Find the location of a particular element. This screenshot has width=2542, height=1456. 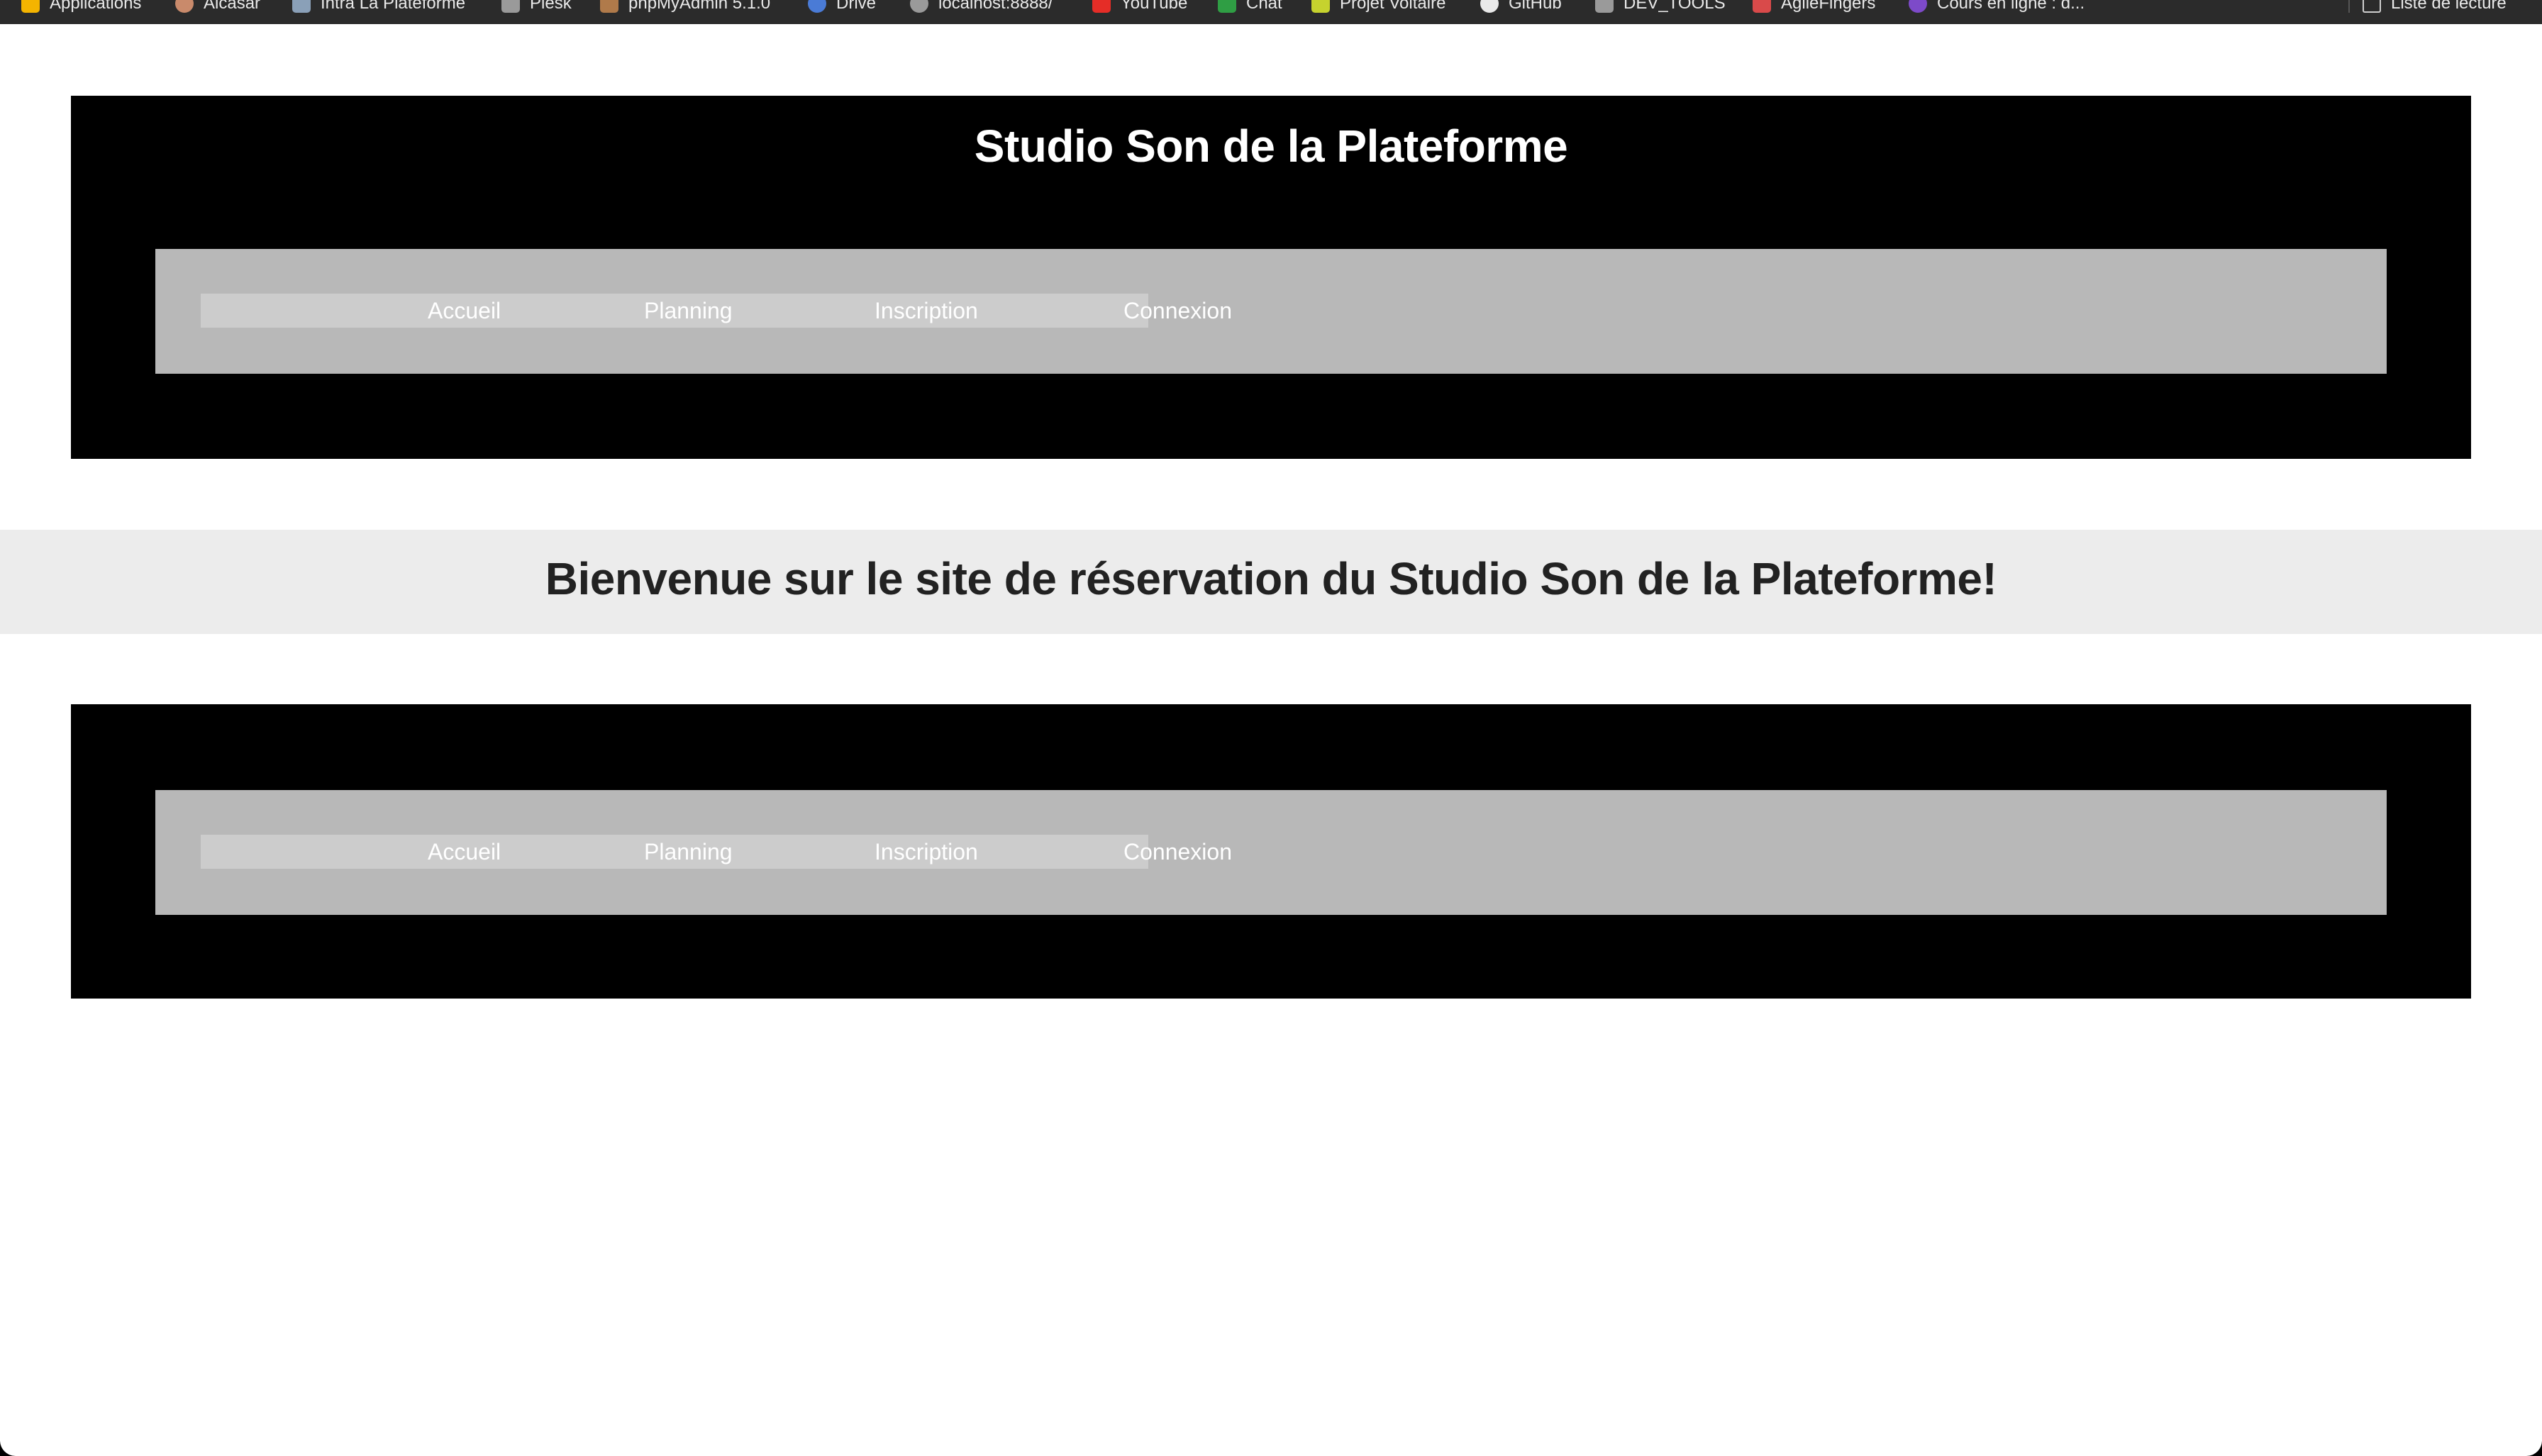

bookmark-youtube: YouTube is located at coordinates (1139, 8).